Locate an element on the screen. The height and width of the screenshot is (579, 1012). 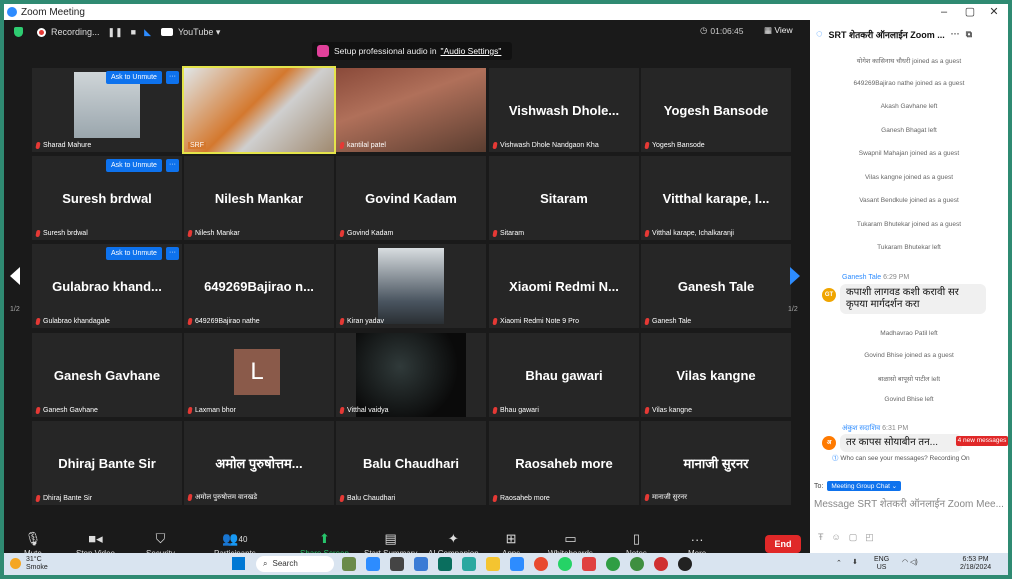
clock: 6:53 PM 2/18/2024 is located at coordinates (975, 564).